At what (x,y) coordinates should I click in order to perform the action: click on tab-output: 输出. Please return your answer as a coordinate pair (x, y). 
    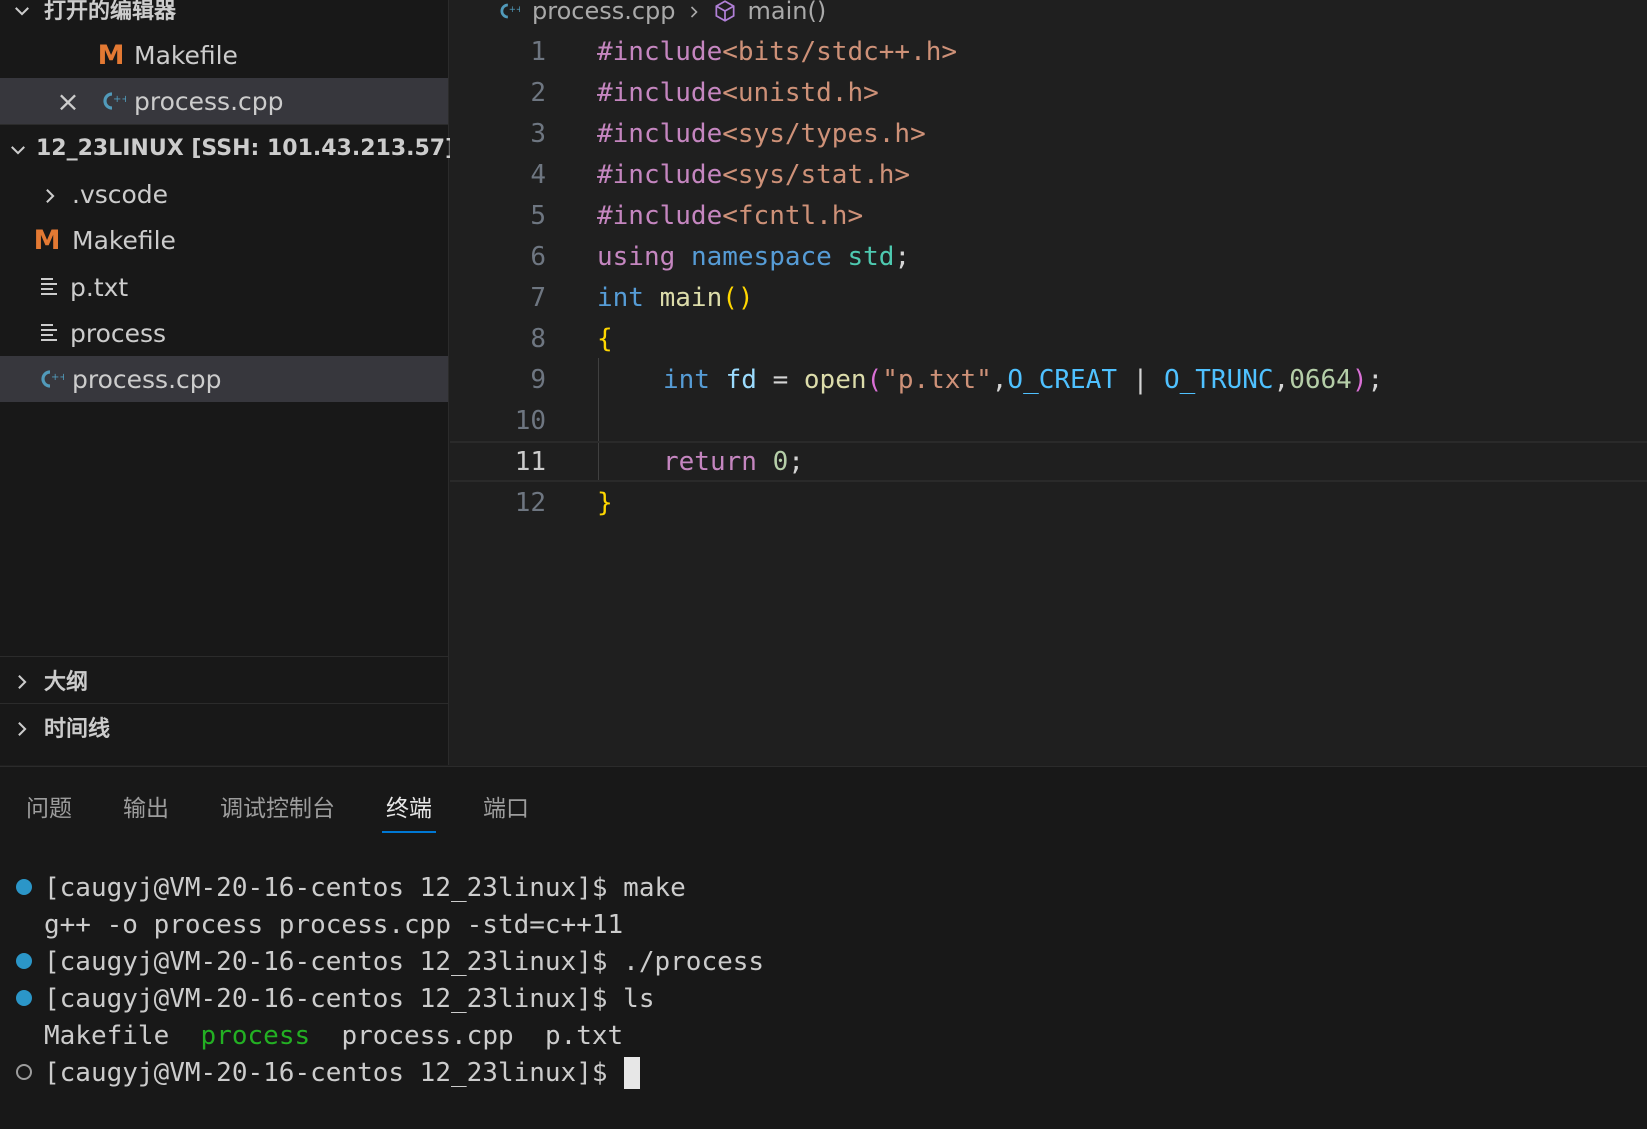
    Looking at the image, I should click on (146, 809).